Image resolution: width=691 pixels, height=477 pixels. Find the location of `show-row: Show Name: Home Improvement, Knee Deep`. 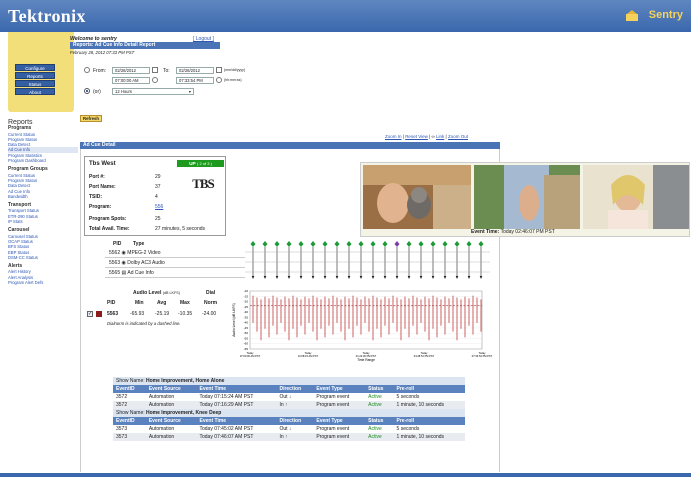

show-row: Show Name: Home Improvement, Knee Deep is located at coordinates (289, 413).